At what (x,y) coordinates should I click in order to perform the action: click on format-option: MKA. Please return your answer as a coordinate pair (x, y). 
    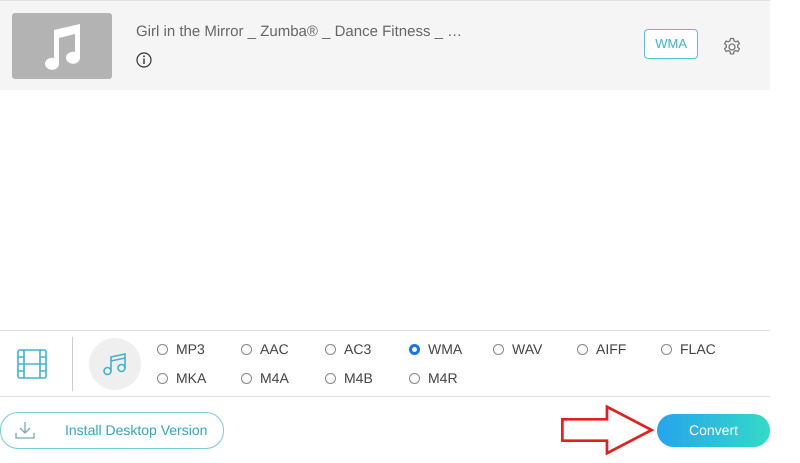
    Looking at the image, I should click on (199, 378).